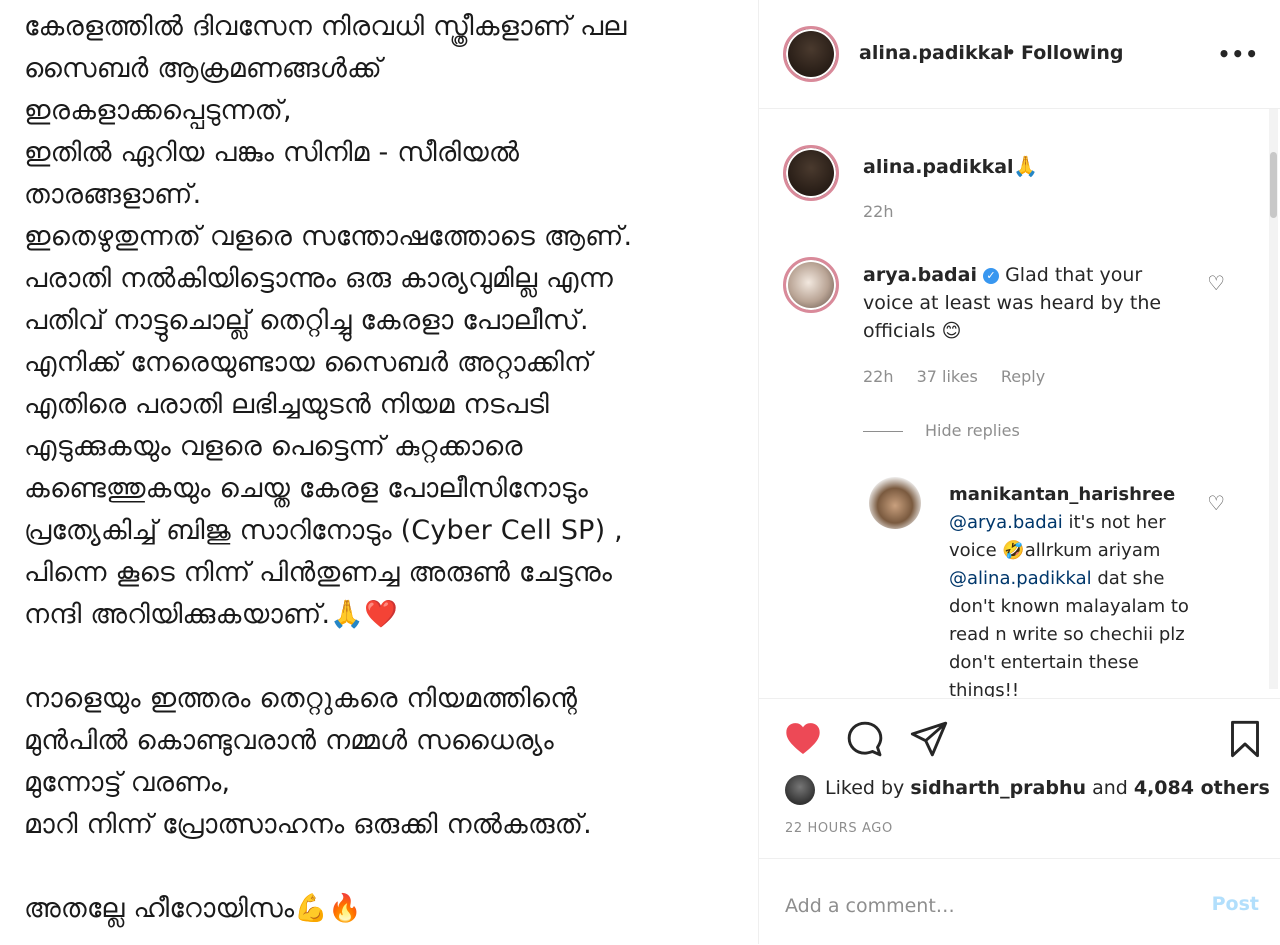 This screenshot has height=945, width=1280. Describe the element at coordinates (1023, 376) in the screenshot. I see `reply-button: Reply` at that location.